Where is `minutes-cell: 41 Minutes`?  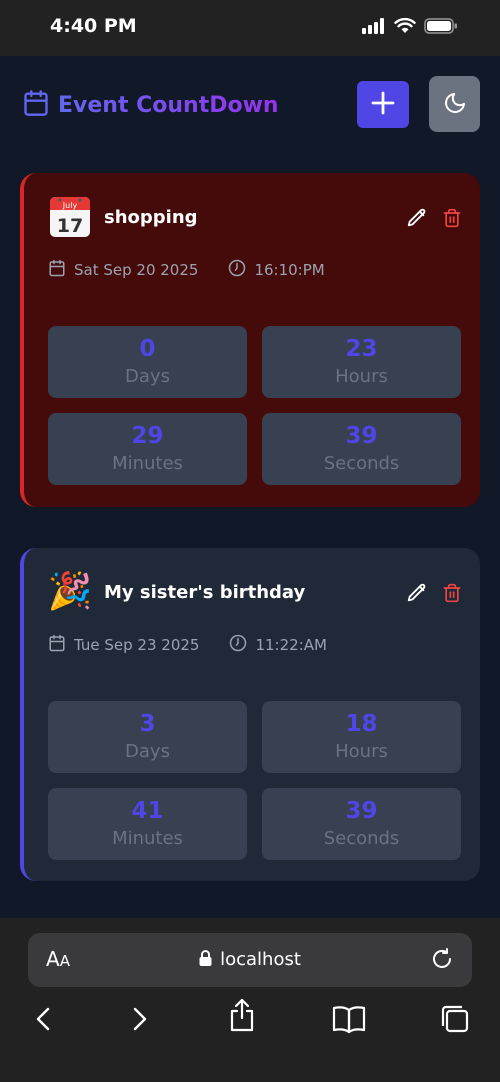
minutes-cell: 41 Minutes is located at coordinates (147, 824).